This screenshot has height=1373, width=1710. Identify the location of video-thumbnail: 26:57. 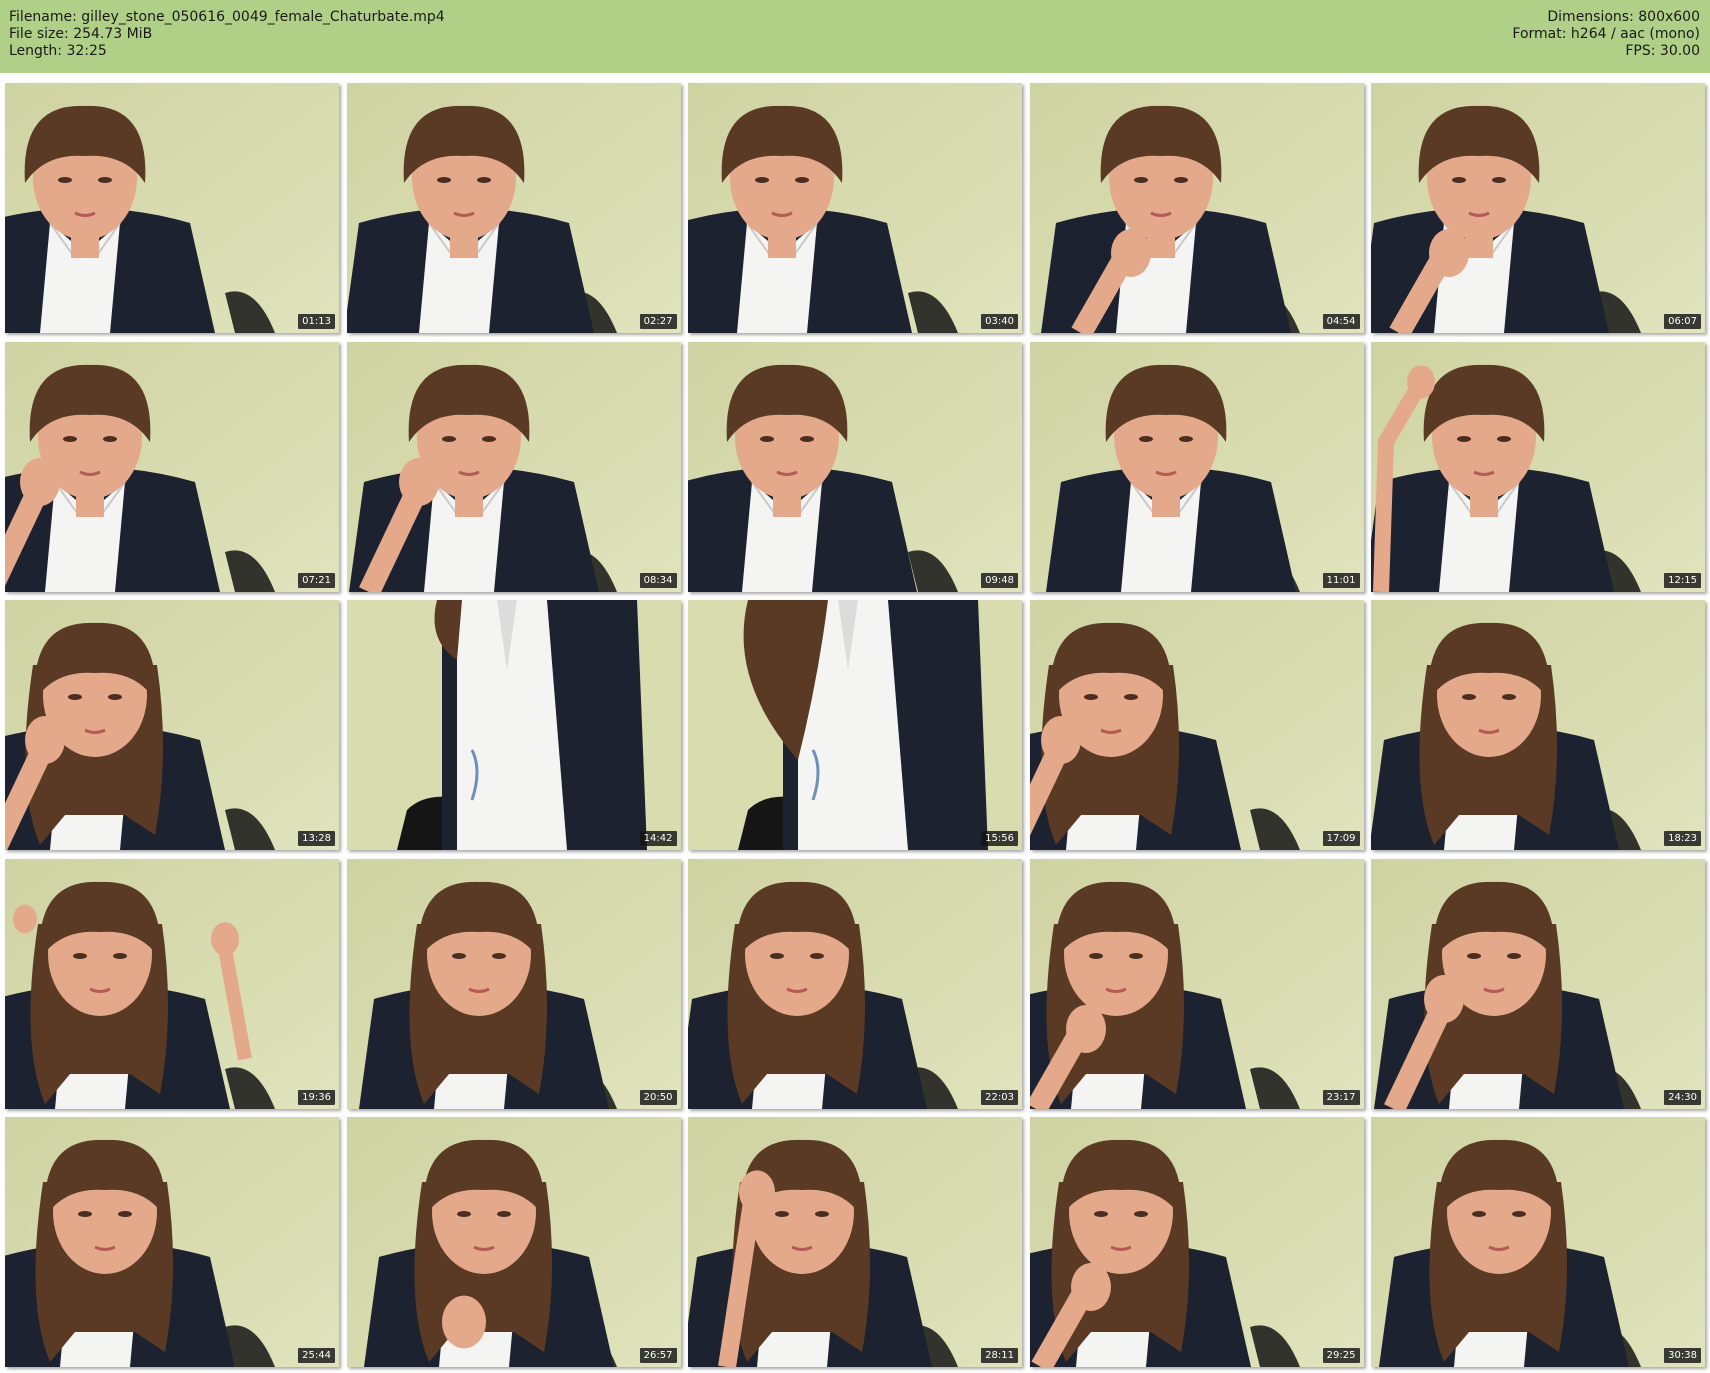
(513, 1242).